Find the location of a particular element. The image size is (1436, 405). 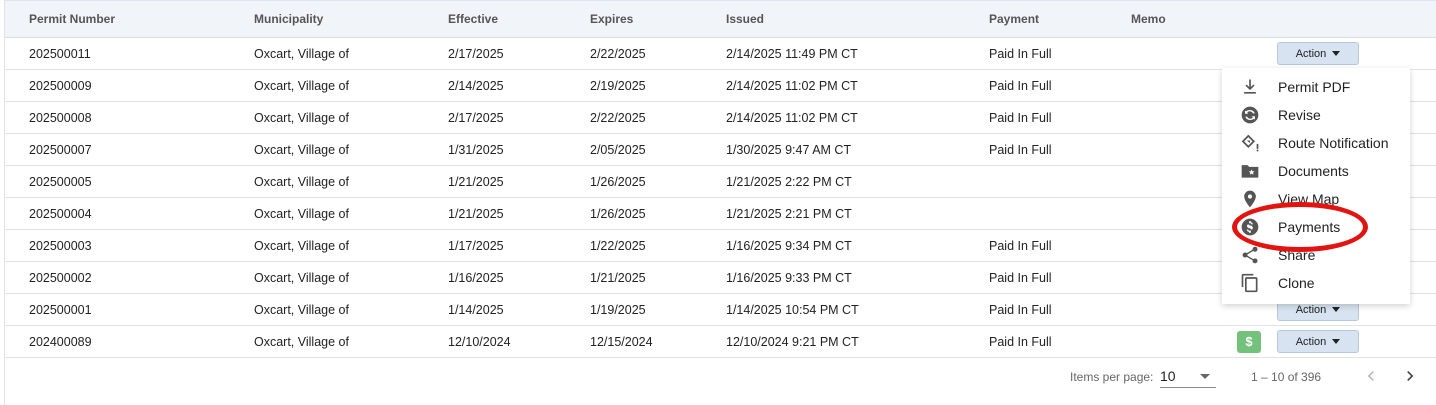

menu-item-payments: Payments is located at coordinates (1316, 227).